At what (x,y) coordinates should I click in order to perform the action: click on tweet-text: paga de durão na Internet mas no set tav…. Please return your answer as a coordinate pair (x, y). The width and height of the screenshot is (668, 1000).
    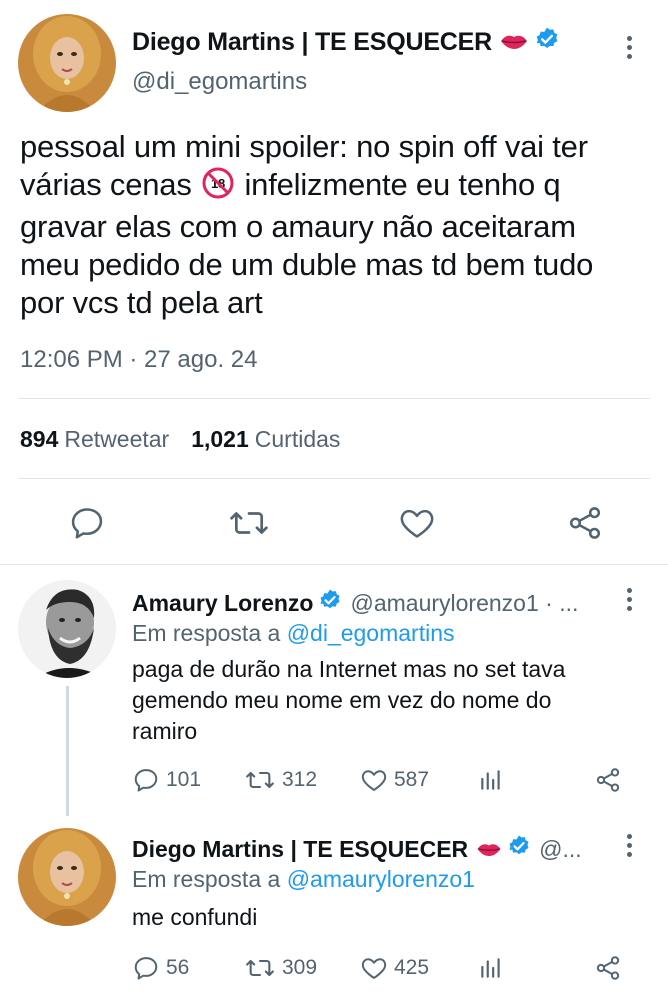
    Looking at the image, I should click on (382, 700).